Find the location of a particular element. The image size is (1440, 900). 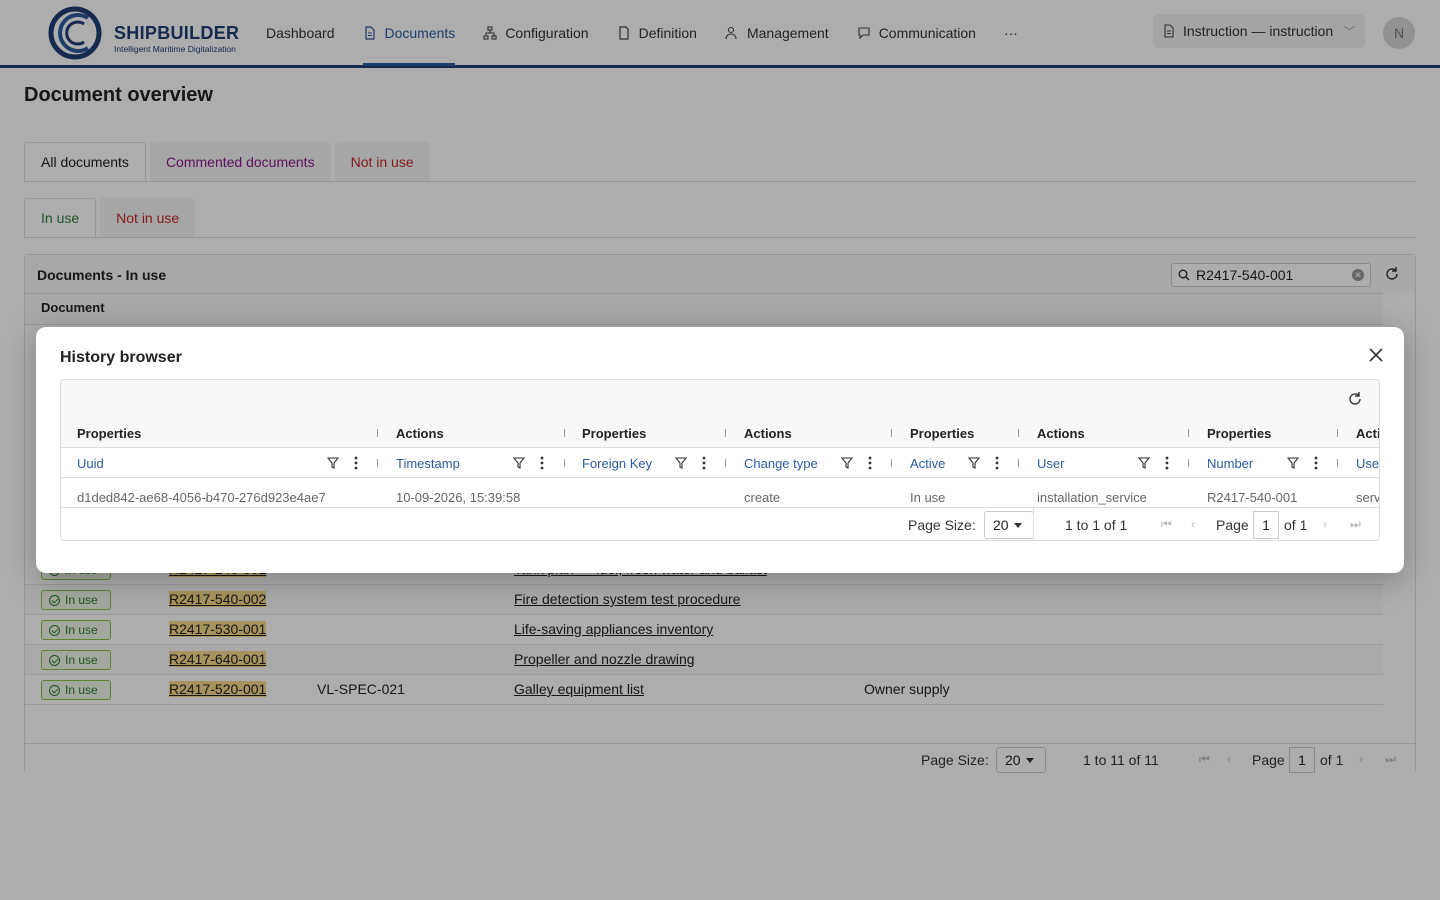

page-size-select: 20 is located at coordinates (1009, 525).